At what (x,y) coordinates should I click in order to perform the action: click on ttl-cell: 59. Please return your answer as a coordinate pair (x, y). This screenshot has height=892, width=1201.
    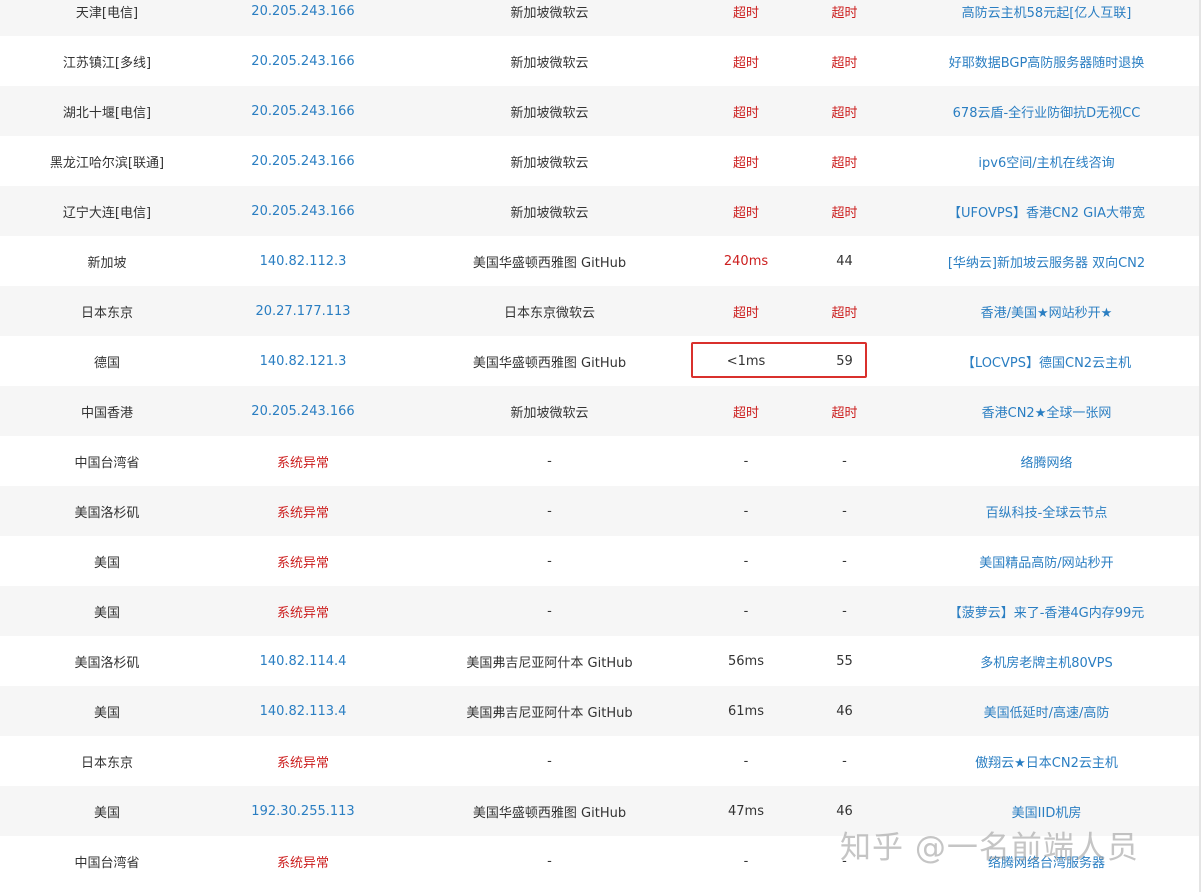
    Looking at the image, I should click on (844, 361).